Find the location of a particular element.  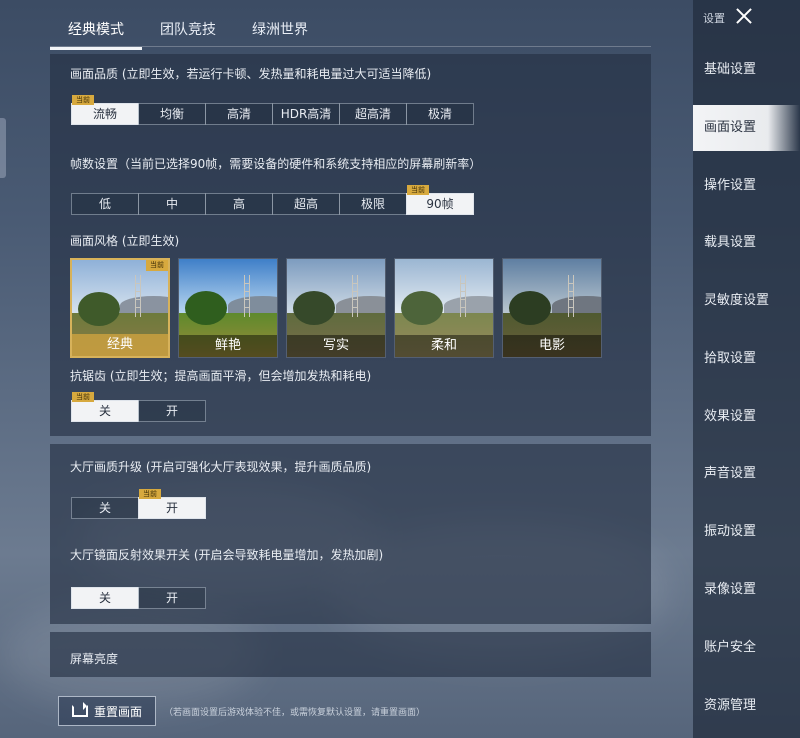

framerate-option-high: 高 is located at coordinates (239, 204).